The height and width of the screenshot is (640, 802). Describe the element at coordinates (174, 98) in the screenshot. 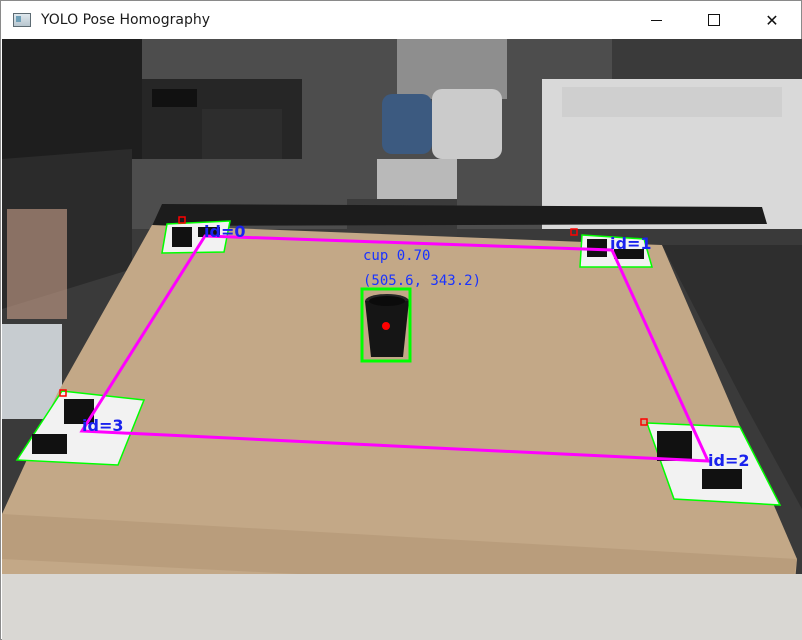

I see `keyboard` at that location.